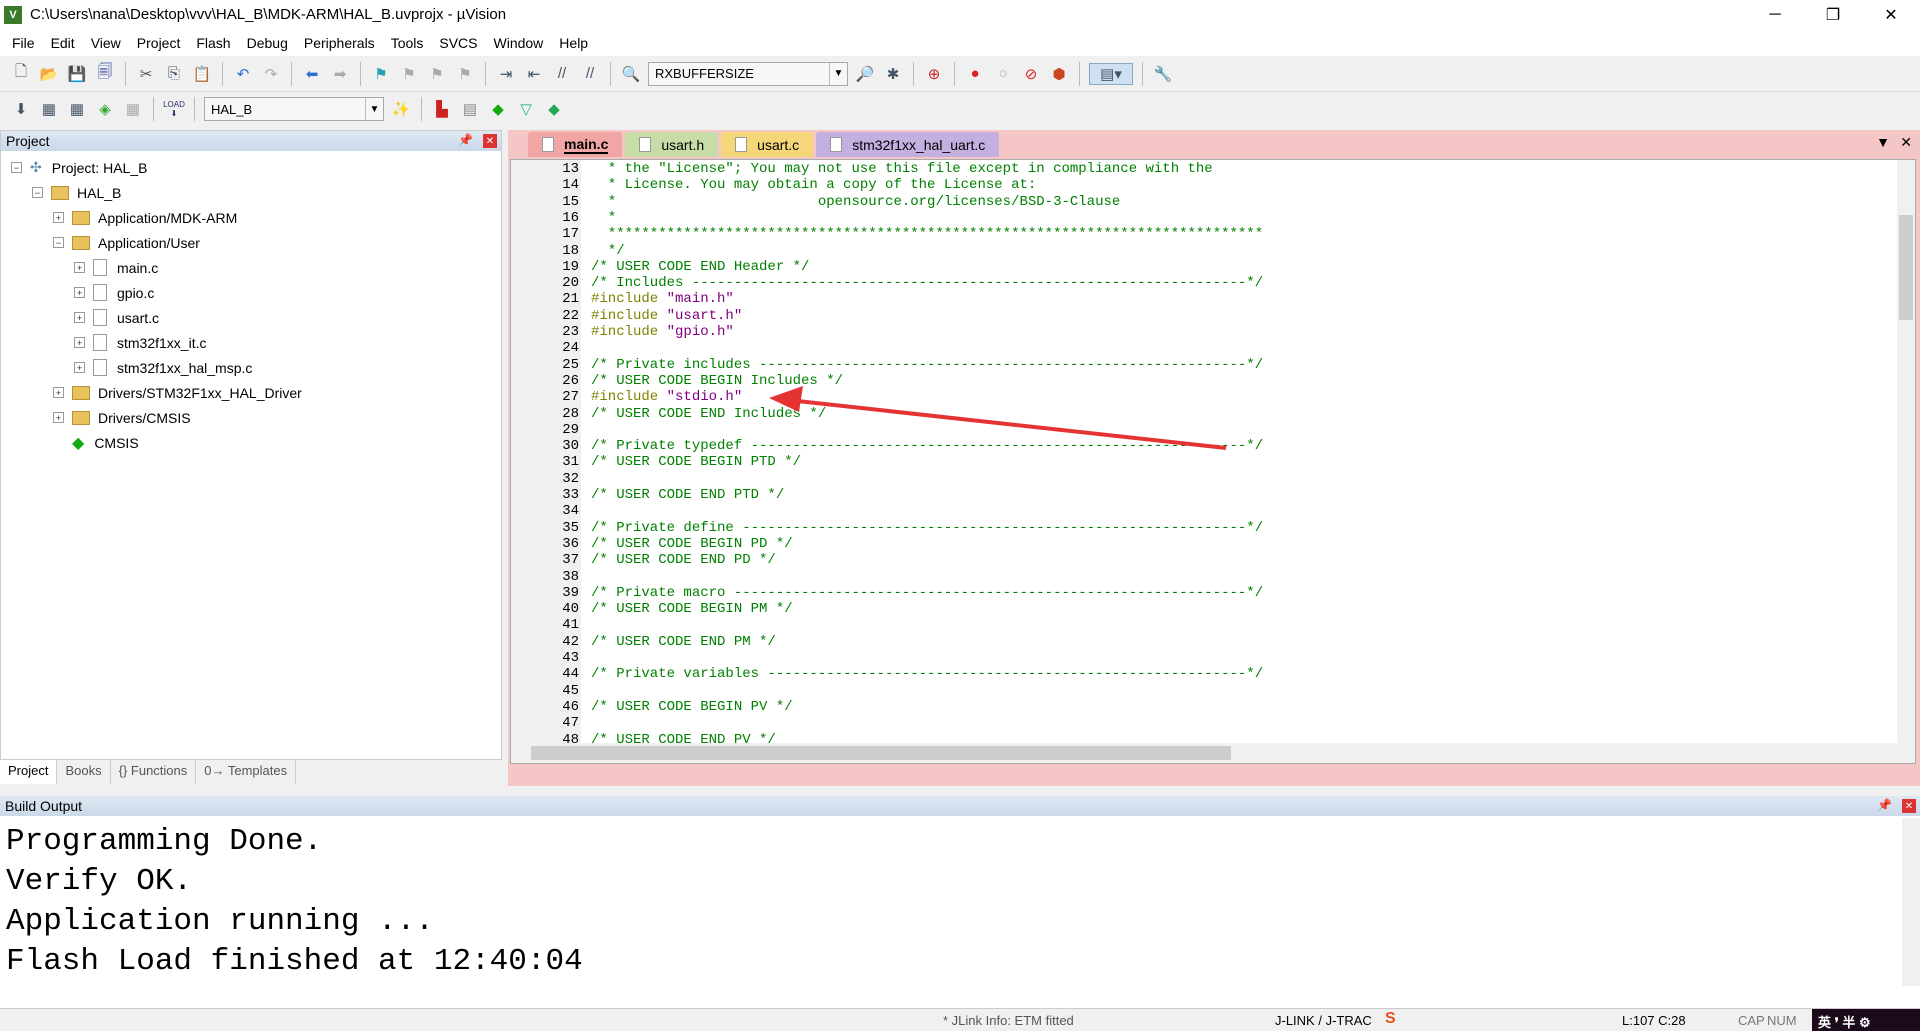  What do you see at coordinates (1906, 142) in the screenshot?
I see `close-tab-icon: ✕` at bounding box center [1906, 142].